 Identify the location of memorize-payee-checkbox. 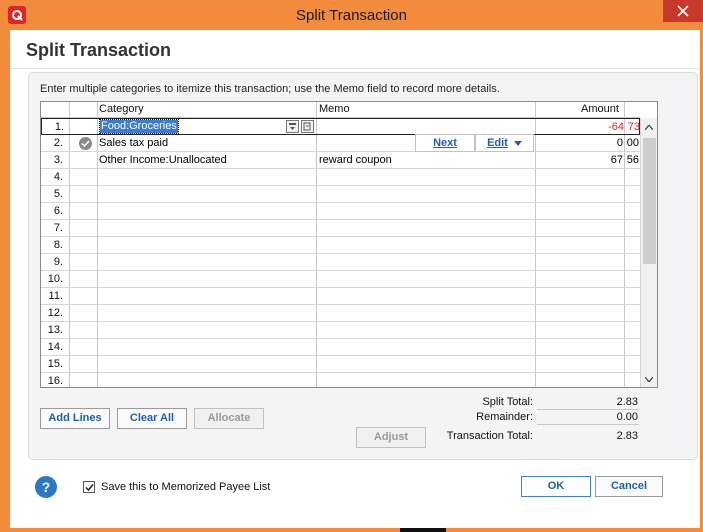
(89, 487).